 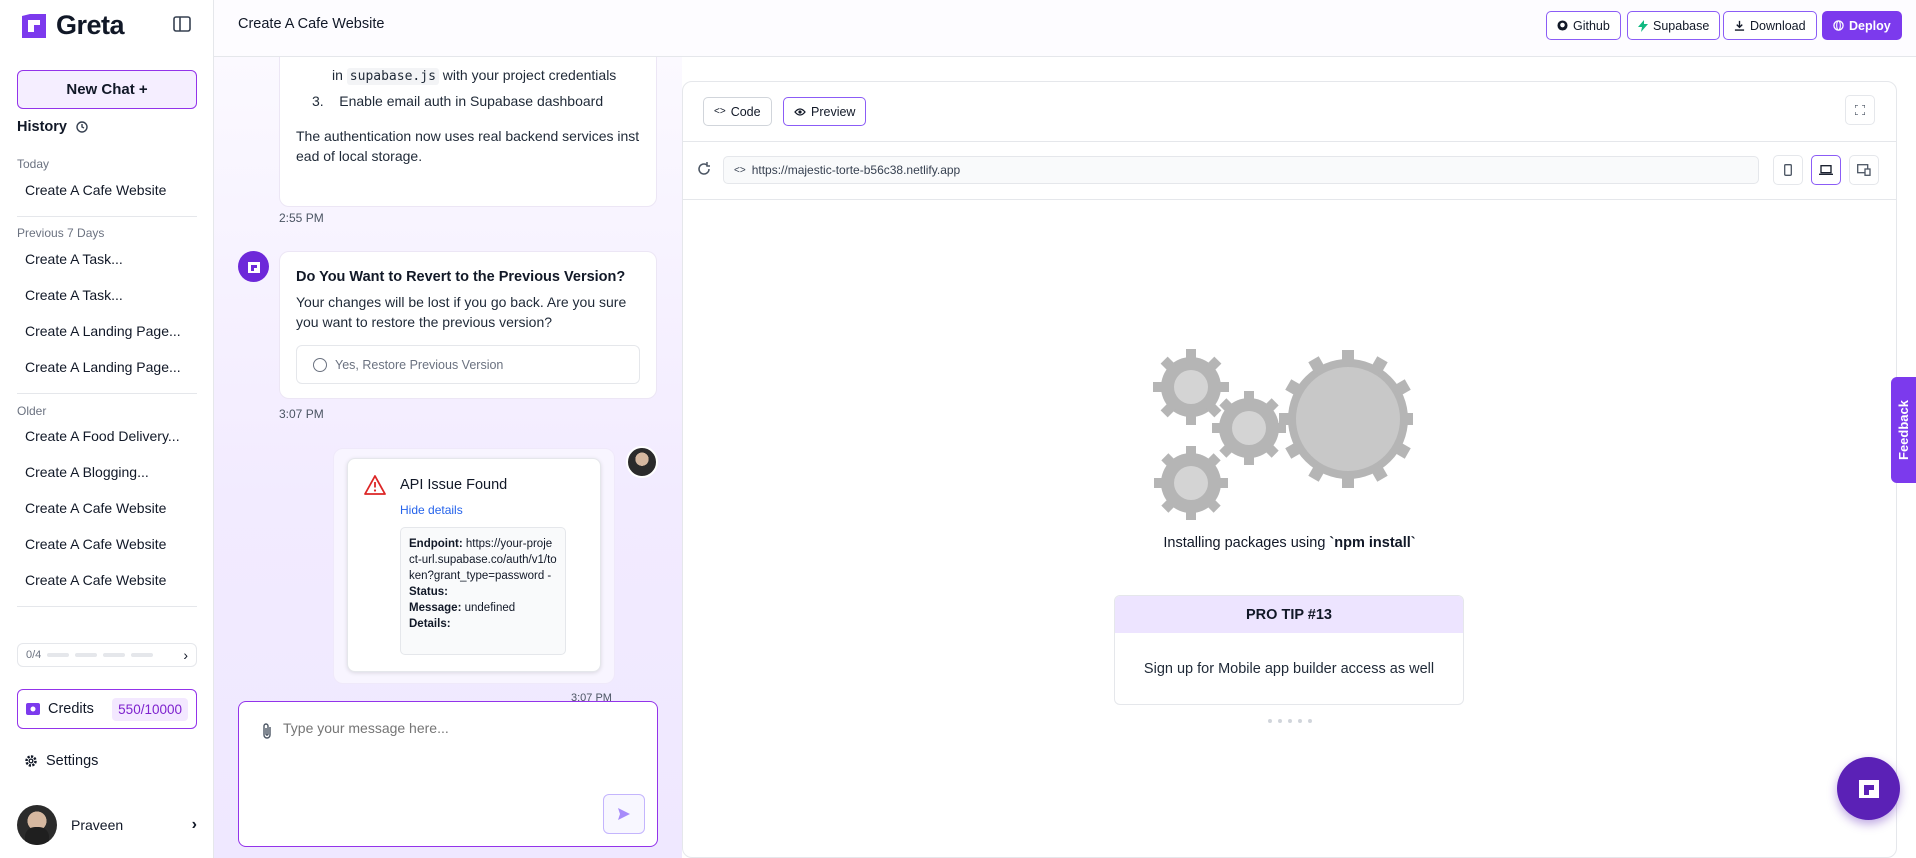 What do you see at coordinates (483, 592) in the screenshot?
I see `status-row: Status:` at bounding box center [483, 592].